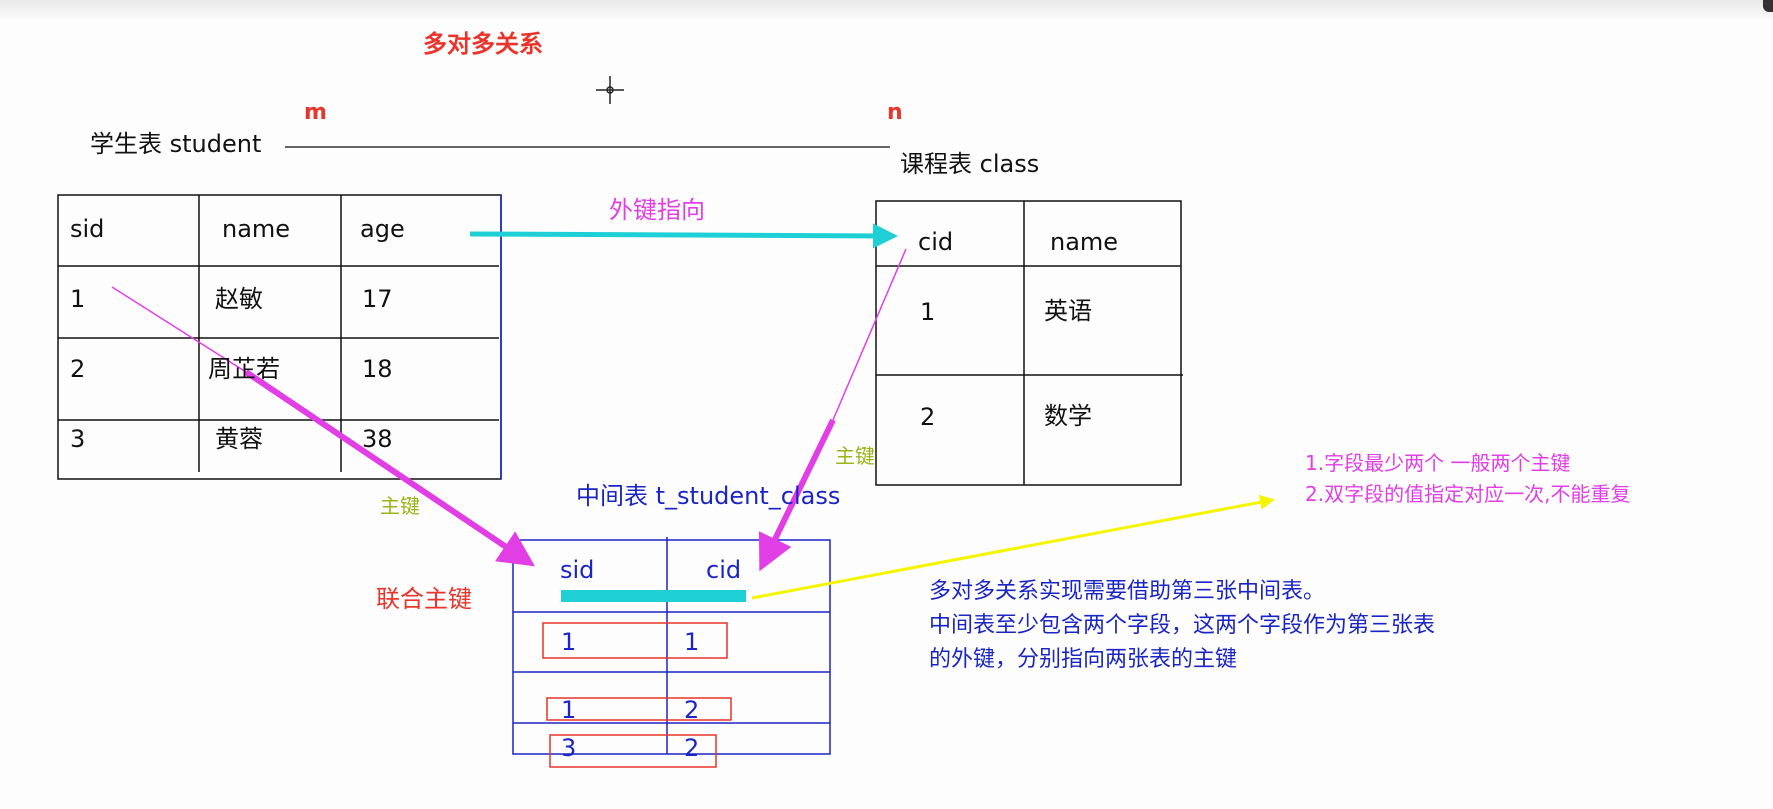  What do you see at coordinates (1068, 311) in the screenshot?
I see `class-cell: 英语` at bounding box center [1068, 311].